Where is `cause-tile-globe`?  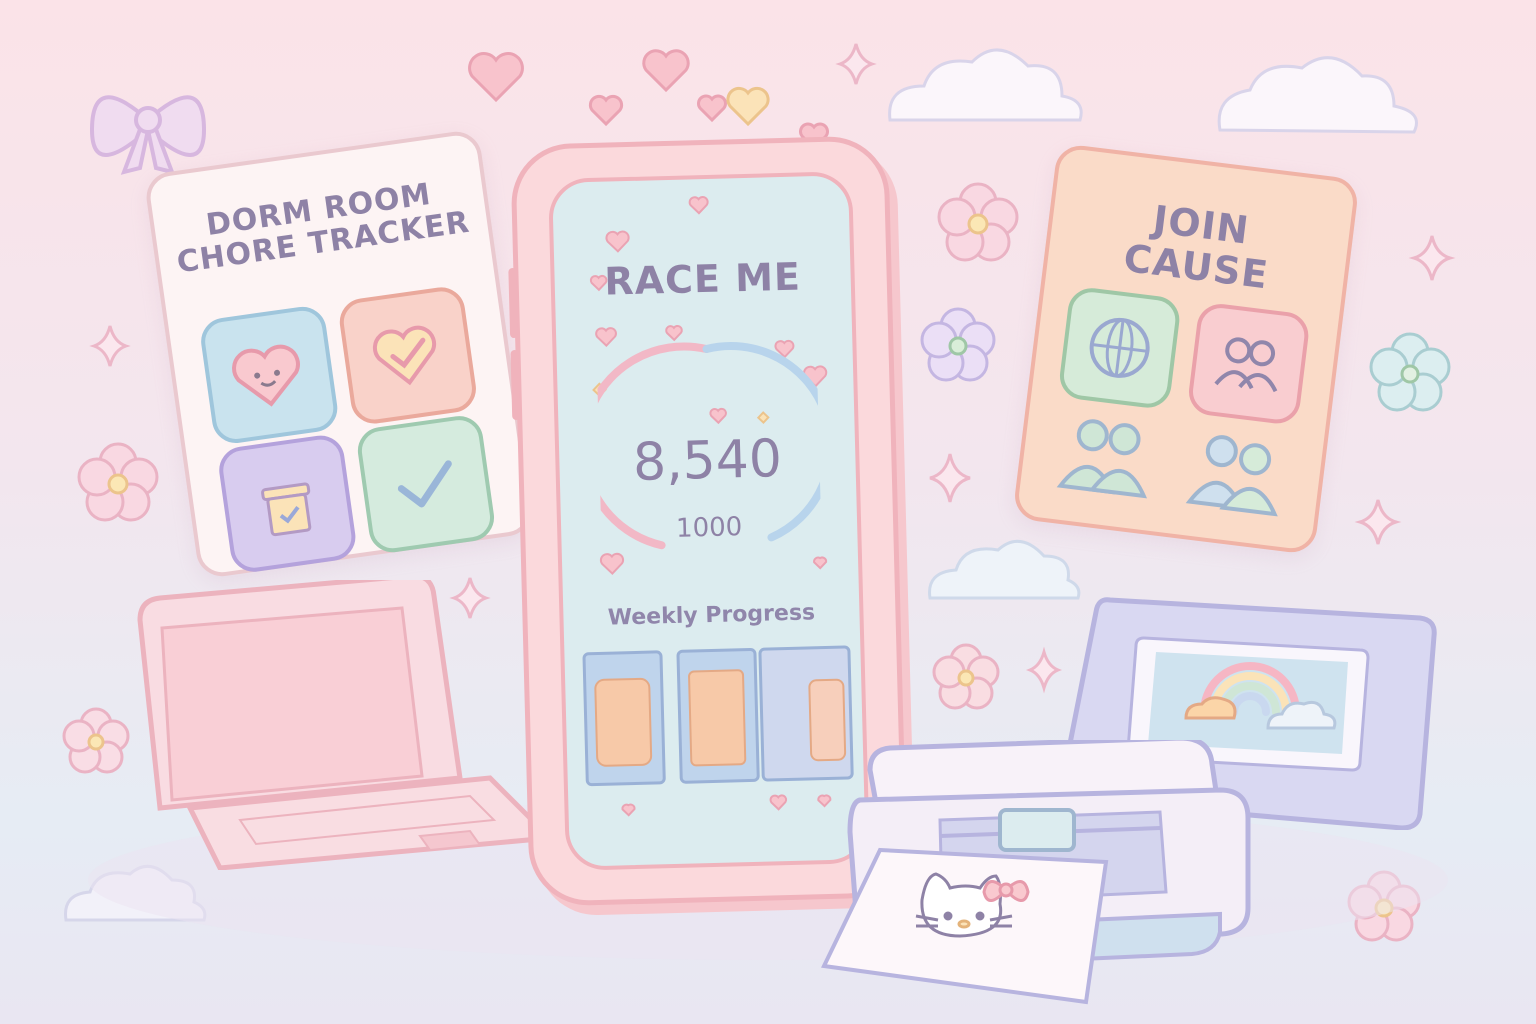
cause-tile-globe is located at coordinates (1120, 348).